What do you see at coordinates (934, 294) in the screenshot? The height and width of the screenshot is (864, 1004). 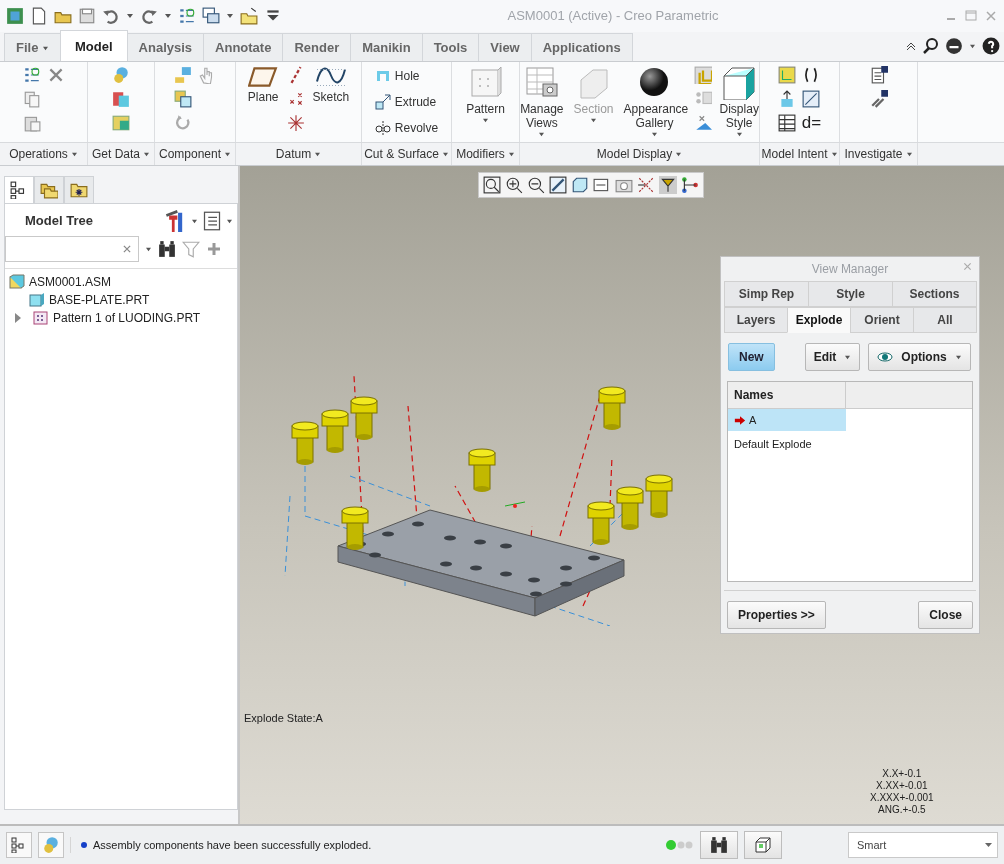 I see `dialog-tab: Sections` at bounding box center [934, 294].